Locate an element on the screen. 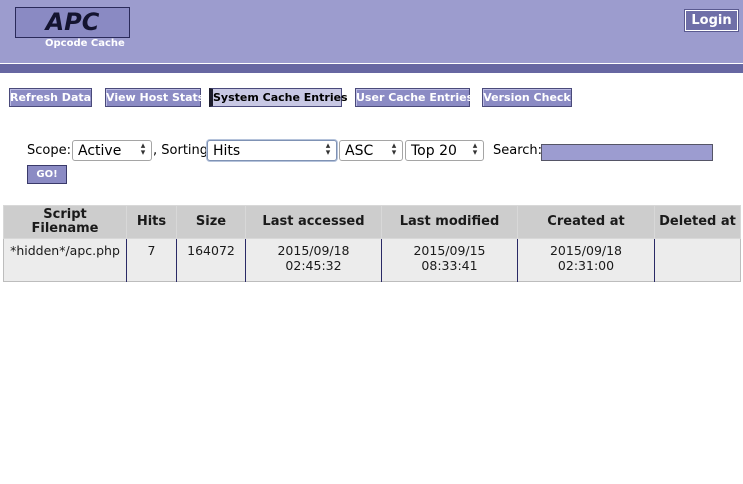  col-hits: Hits is located at coordinates (151, 222).